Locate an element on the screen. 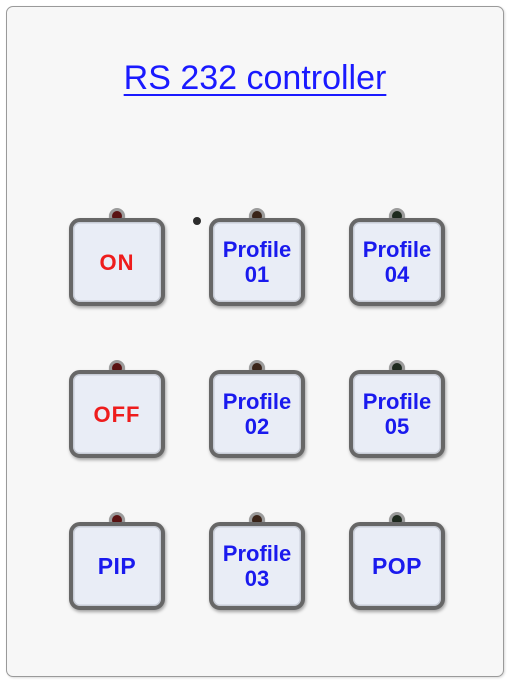 The height and width of the screenshot is (683, 510). pip-button: PIP is located at coordinates (117, 566).